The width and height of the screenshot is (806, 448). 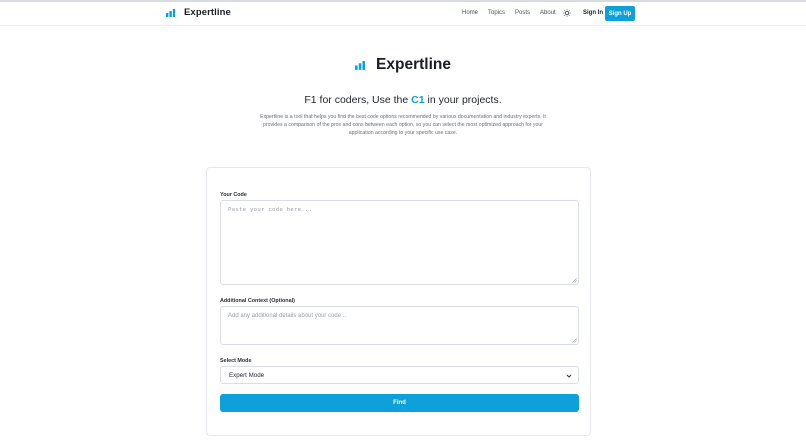 I want to click on nav-posts: Posts, so click(x=522, y=13).